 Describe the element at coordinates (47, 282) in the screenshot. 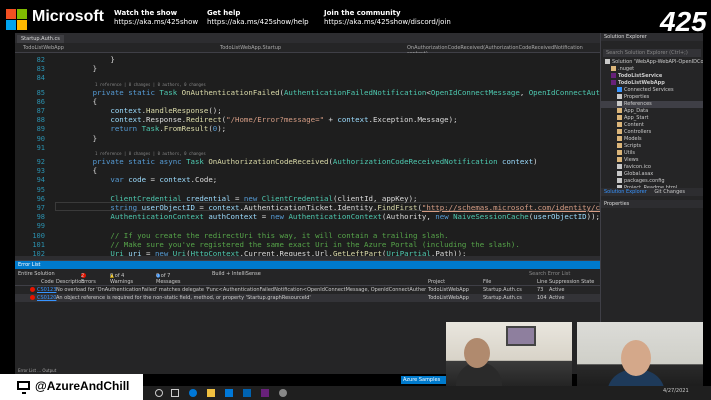

I see `col-code: Code` at that location.